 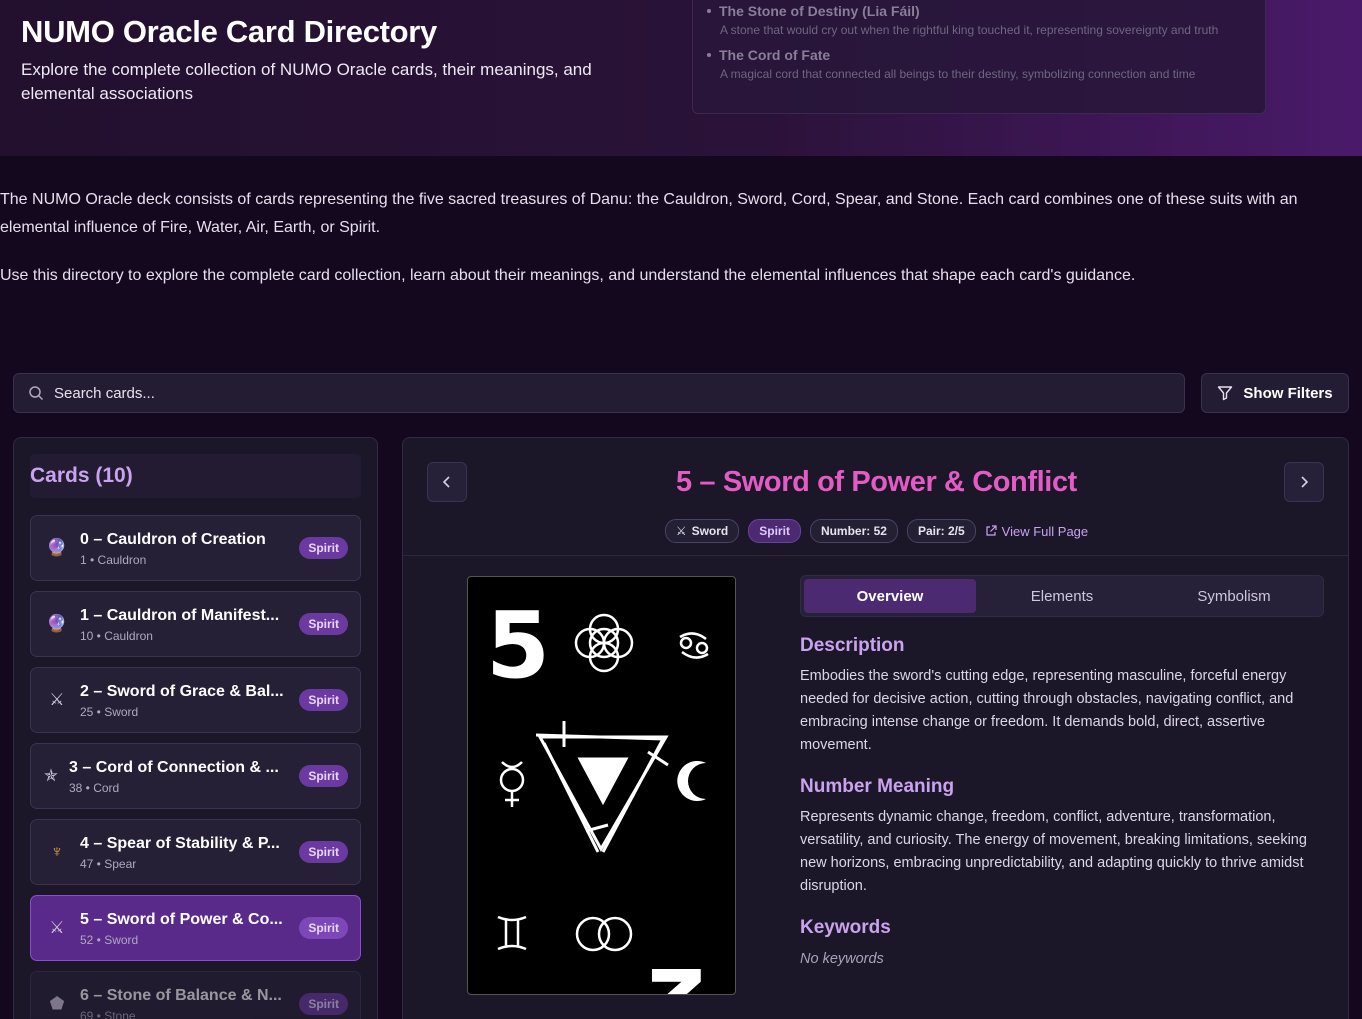 I want to click on number-badge: Number: 52, so click(x=853, y=531).